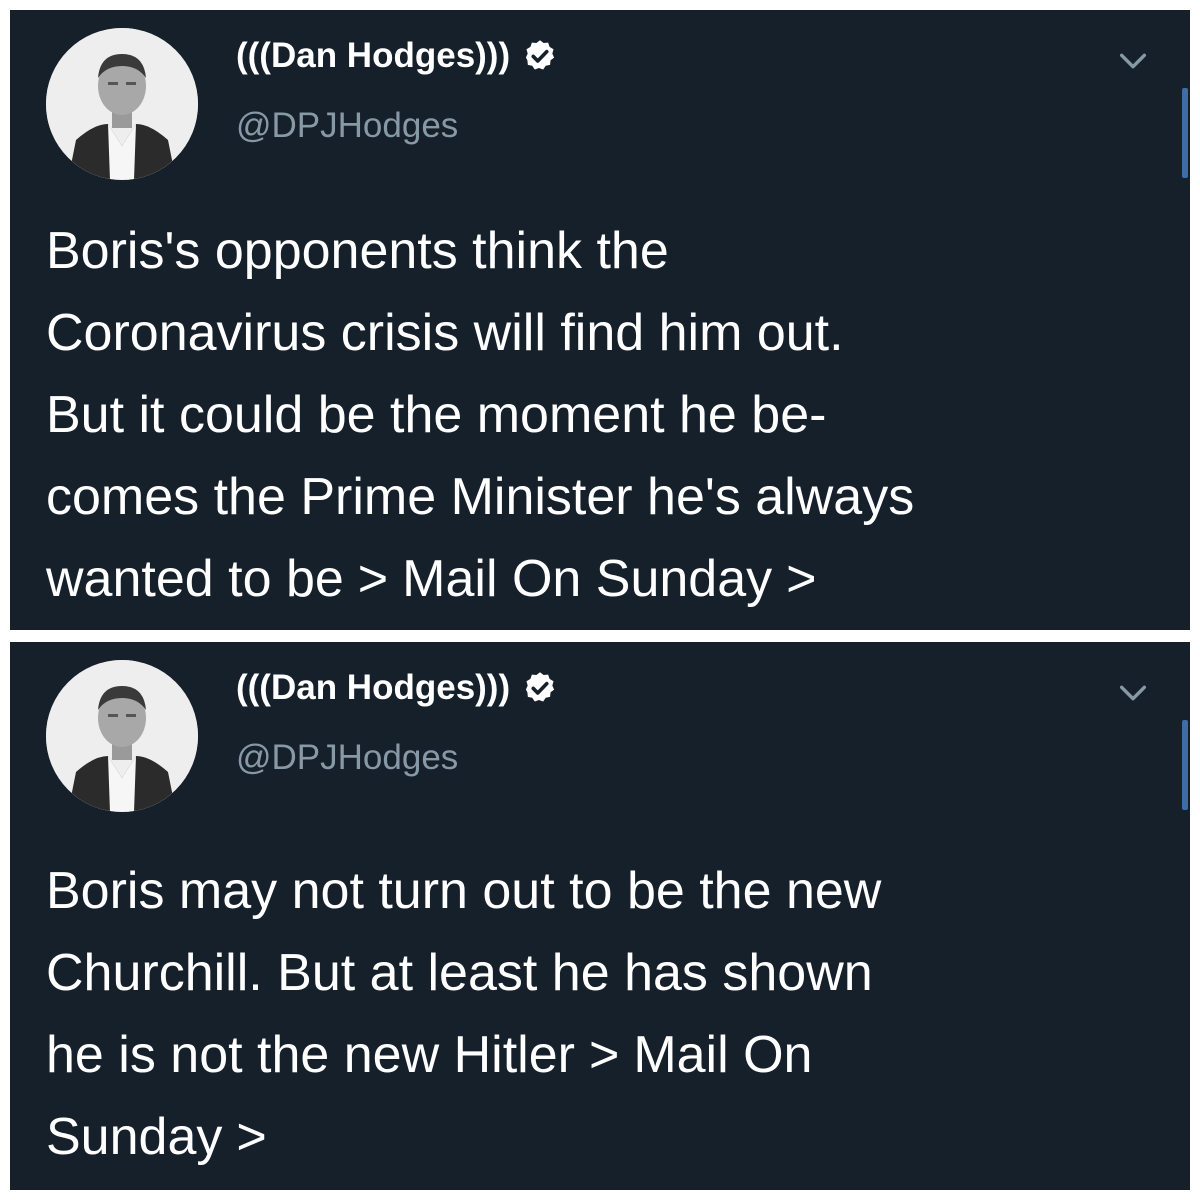 This screenshot has width=1200, height=1200. What do you see at coordinates (459, 973) in the screenshot?
I see `tweet-line: Churchill. But at least he has shown` at bounding box center [459, 973].